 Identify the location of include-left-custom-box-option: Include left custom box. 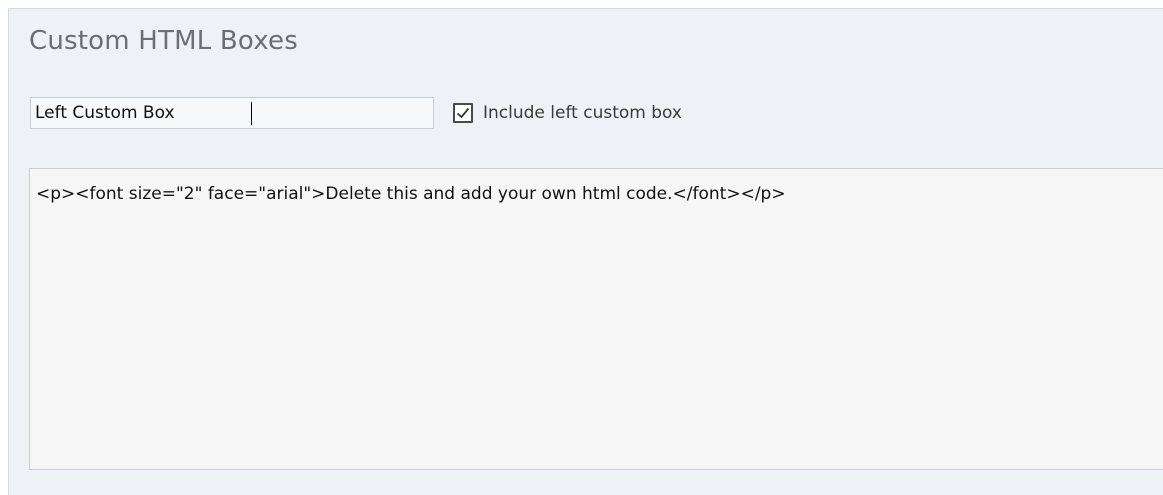
(567, 113).